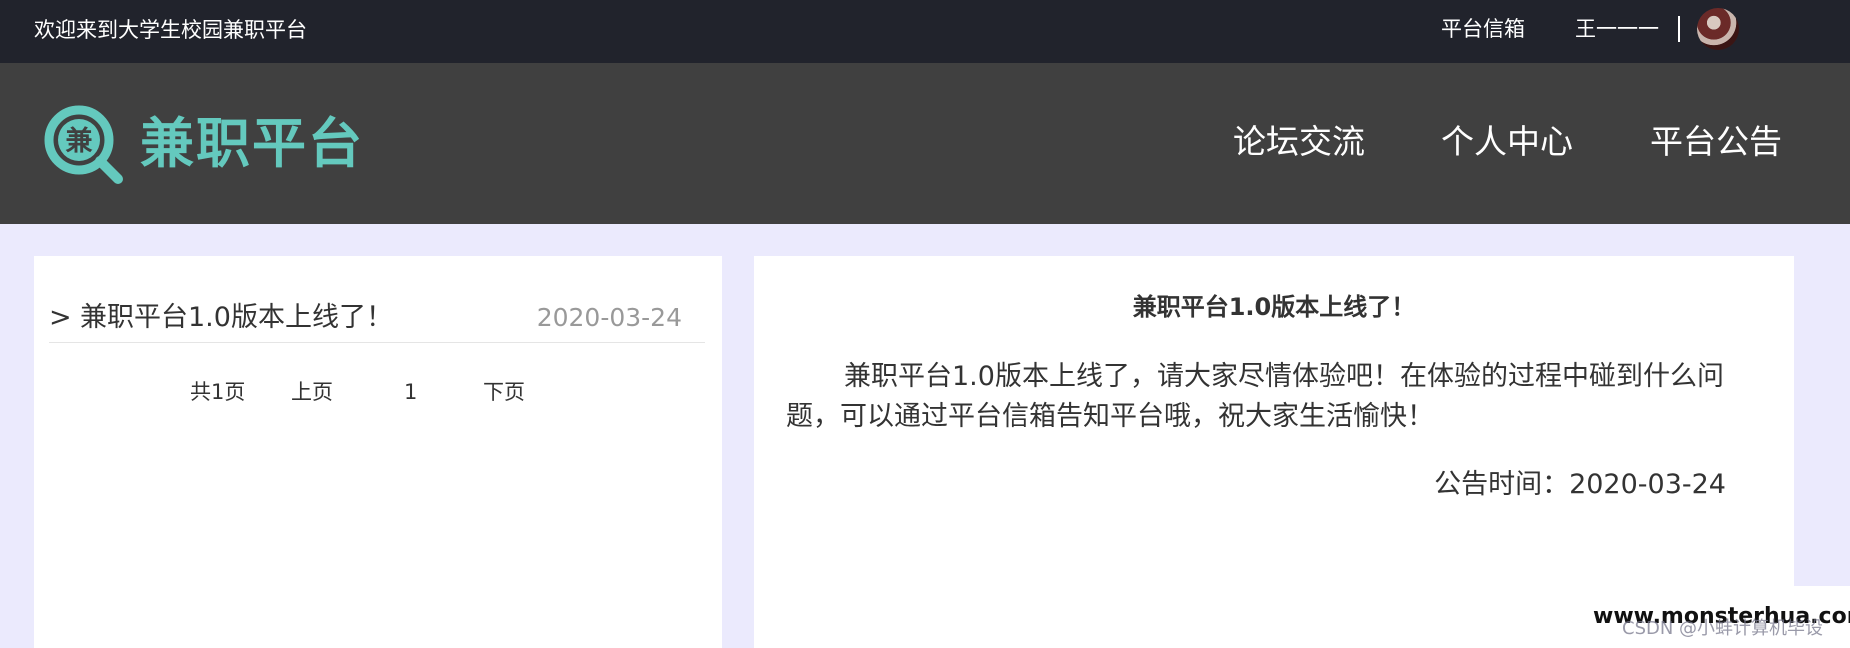  What do you see at coordinates (504, 392) in the screenshot?
I see `next-page-link: 下页` at bounding box center [504, 392].